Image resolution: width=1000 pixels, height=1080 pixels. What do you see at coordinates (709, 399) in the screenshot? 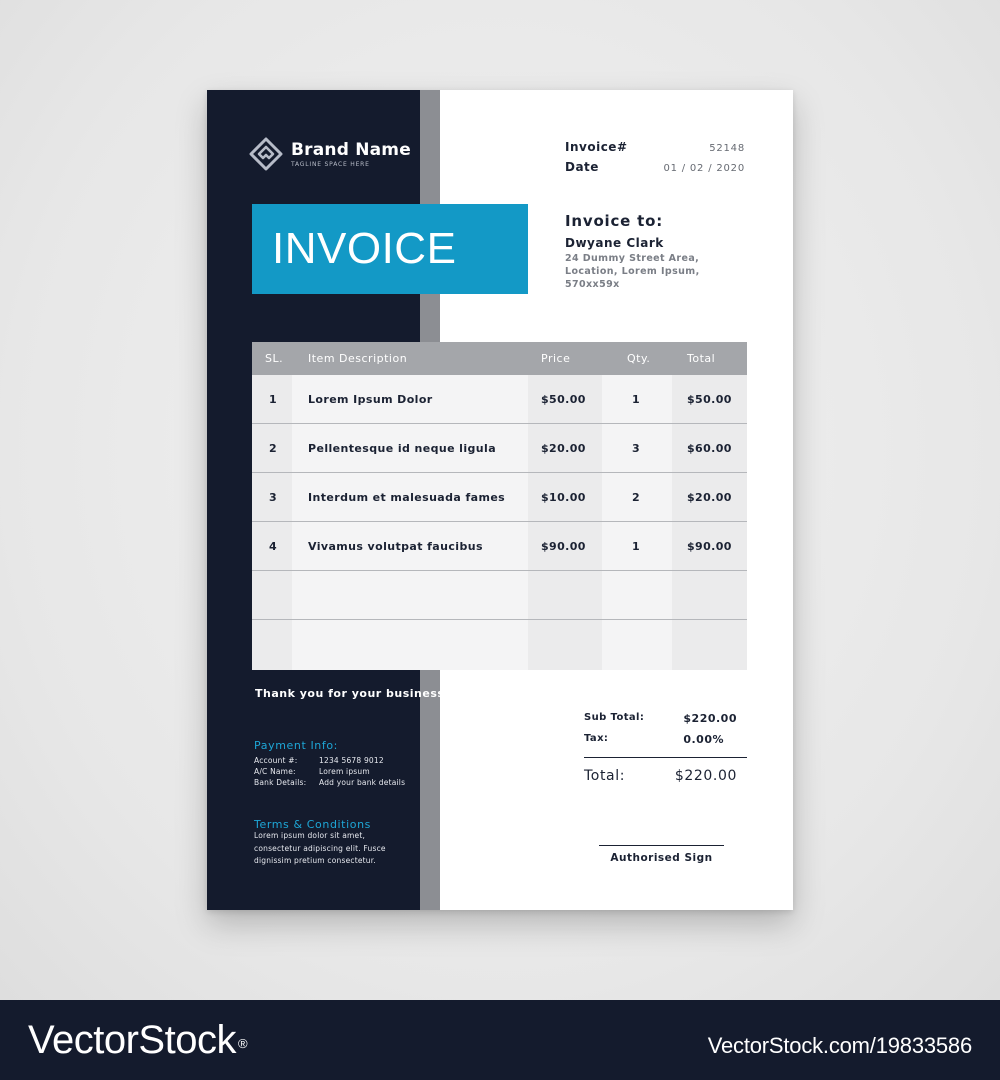
I see `cell-total: $50.00` at bounding box center [709, 399].